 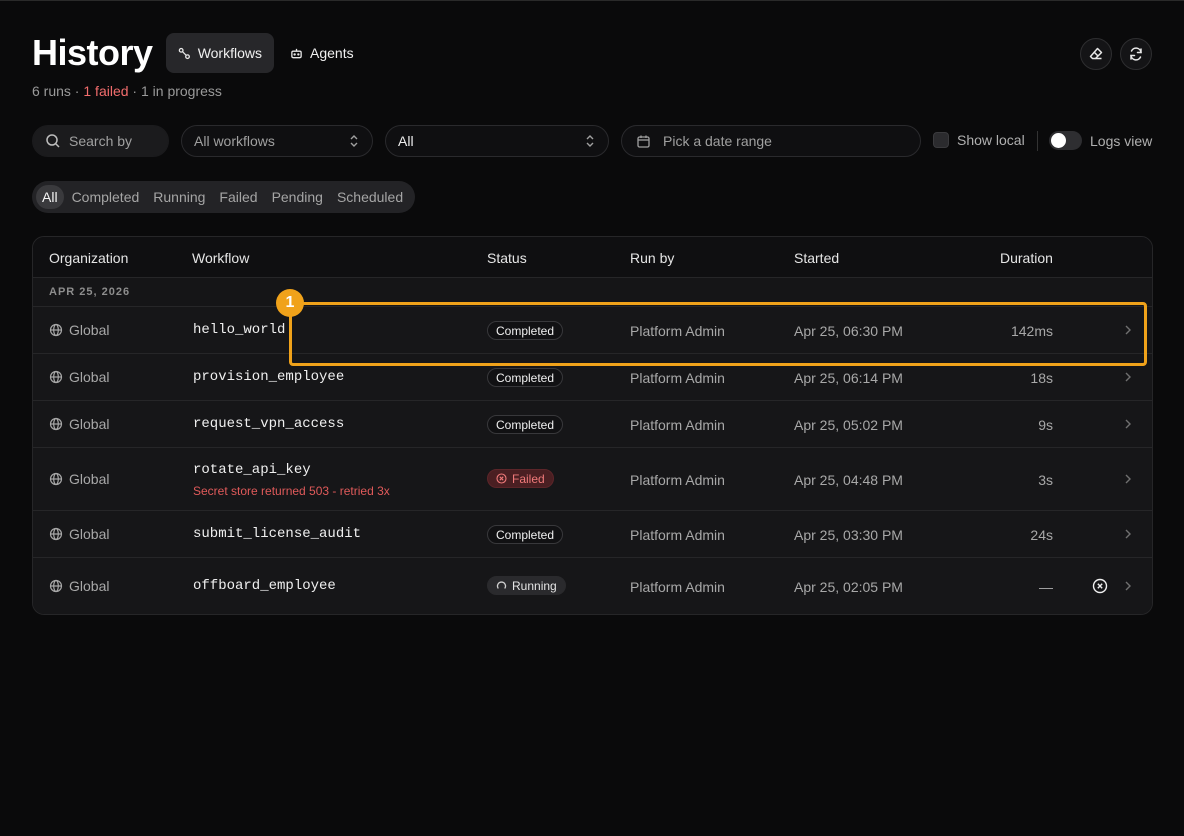 What do you see at coordinates (220, 258) in the screenshot?
I see `column-workflow: Workflow` at bounding box center [220, 258].